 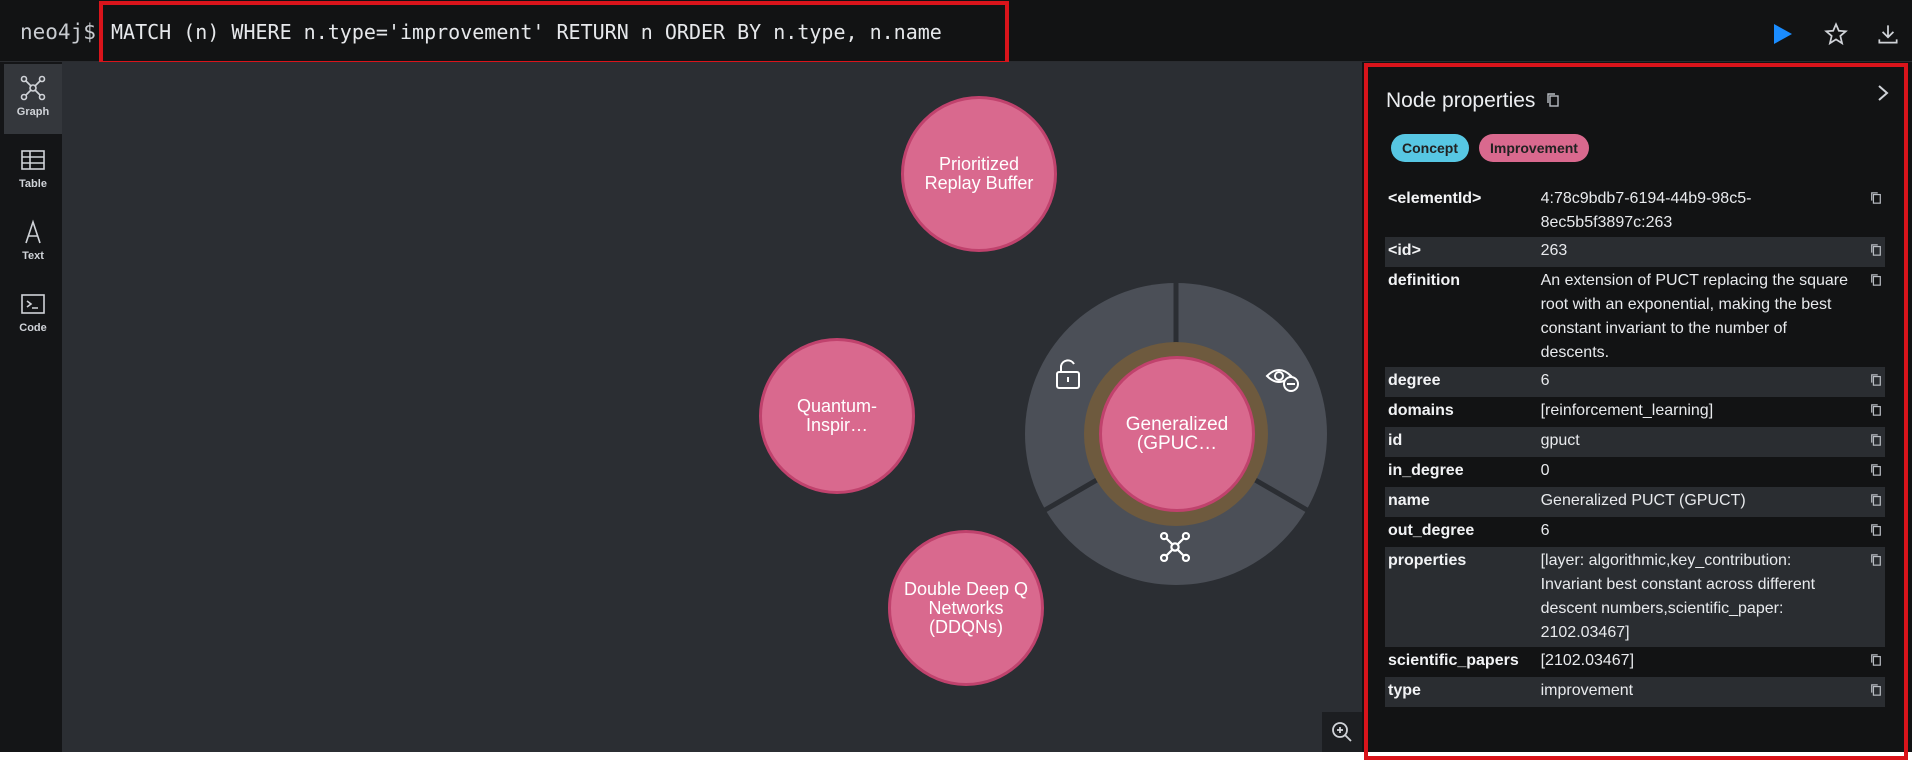 What do you see at coordinates (966, 588) in the screenshot?
I see `node-caption: Double Deep Q` at bounding box center [966, 588].